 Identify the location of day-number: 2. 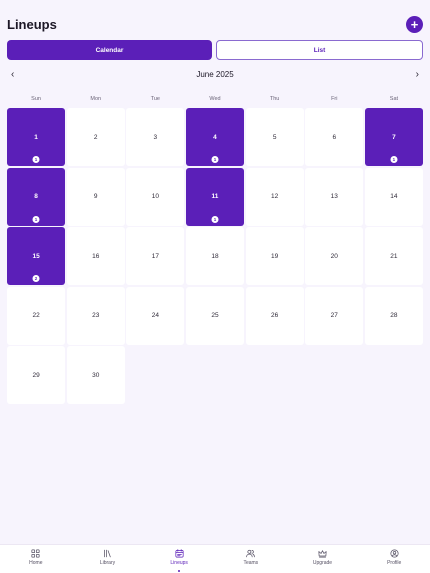
(95, 137).